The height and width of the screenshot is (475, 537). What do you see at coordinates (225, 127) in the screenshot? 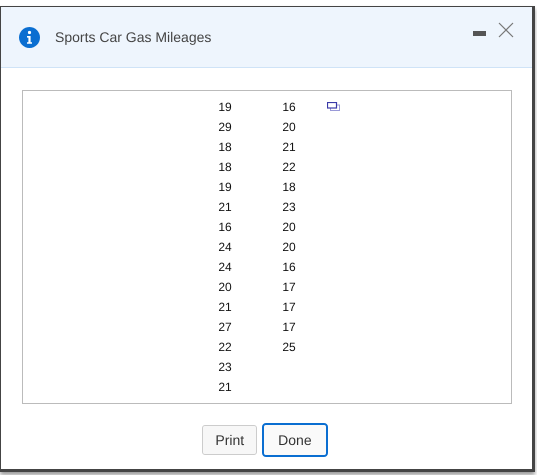
I see `table-cell-text: 29` at bounding box center [225, 127].